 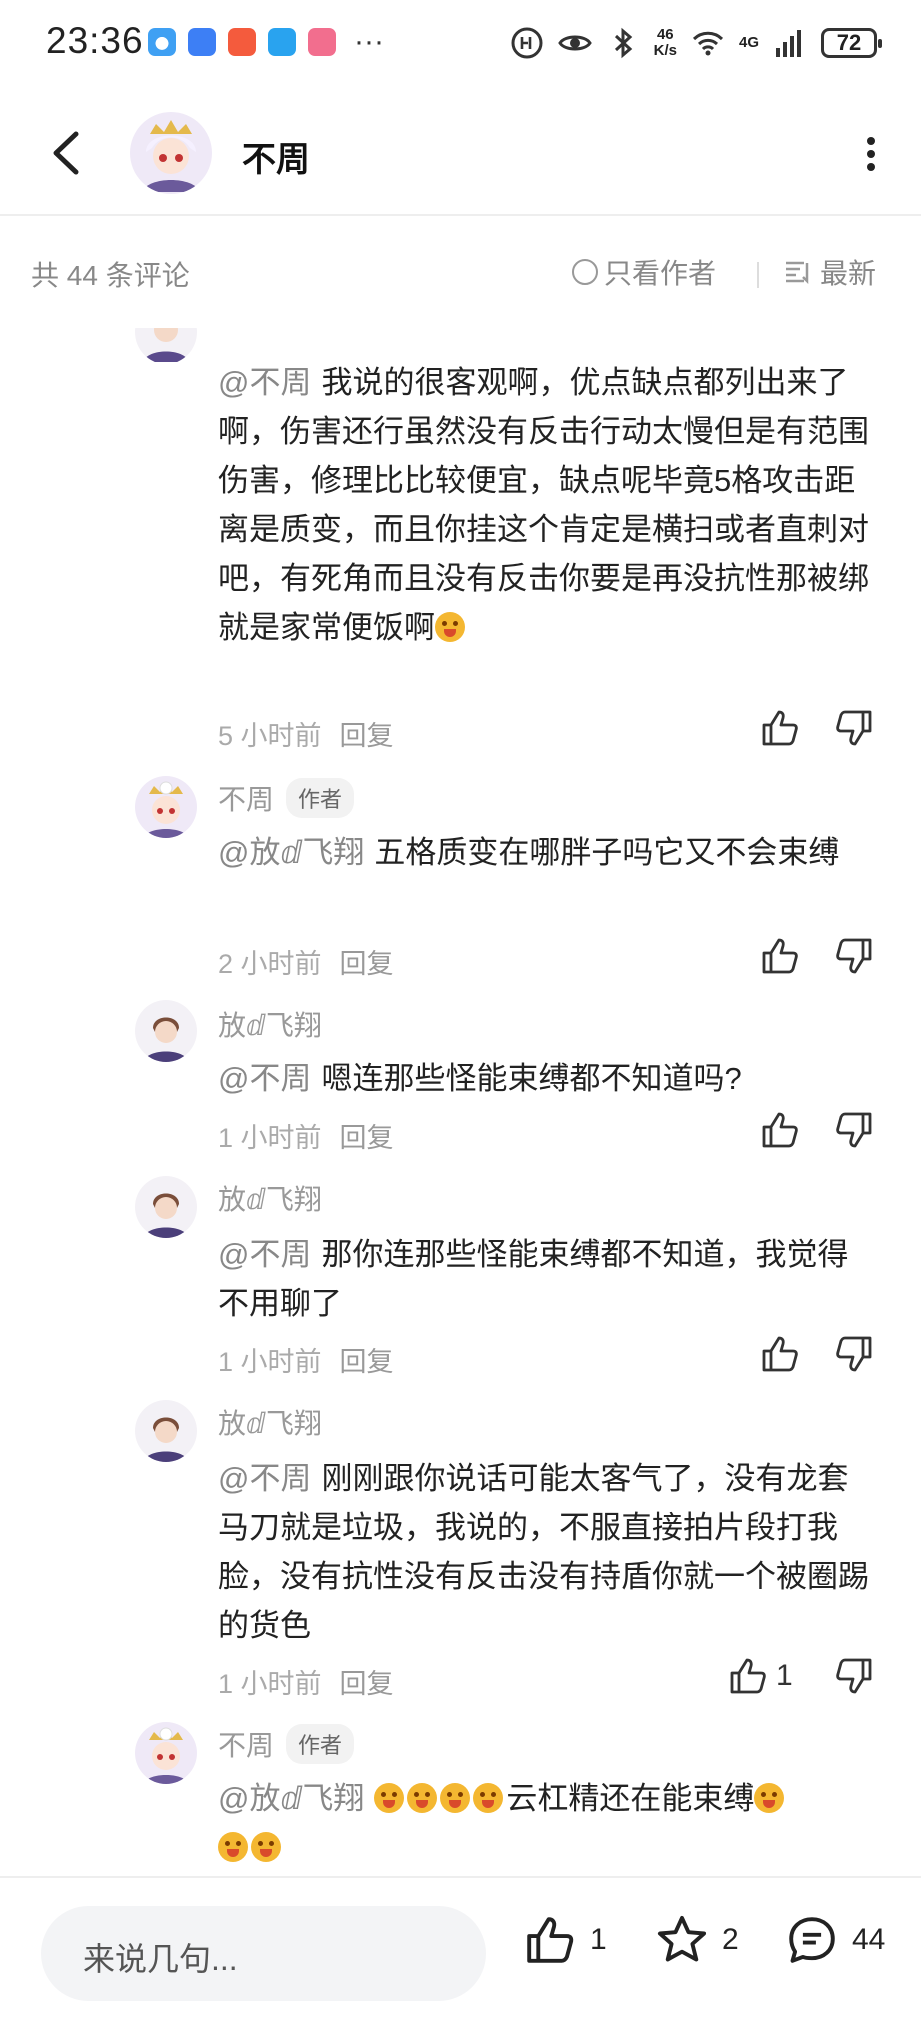 I want to click on favorite-button: 2, so click(x=697, y=1940).